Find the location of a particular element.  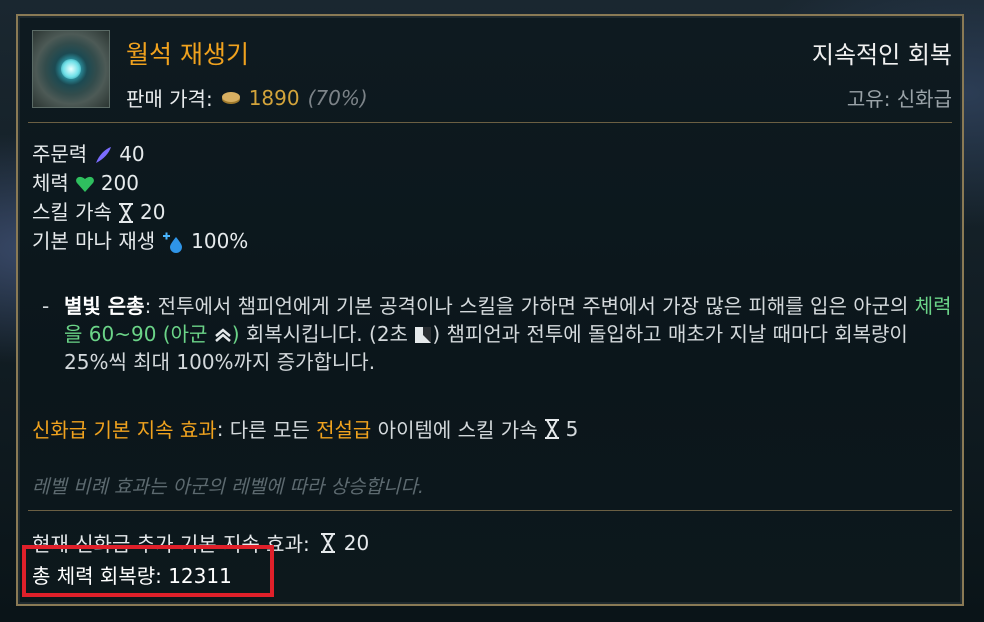

price-row: 판매 가격: 1890 (70%) is located at coordinates (247, 97).